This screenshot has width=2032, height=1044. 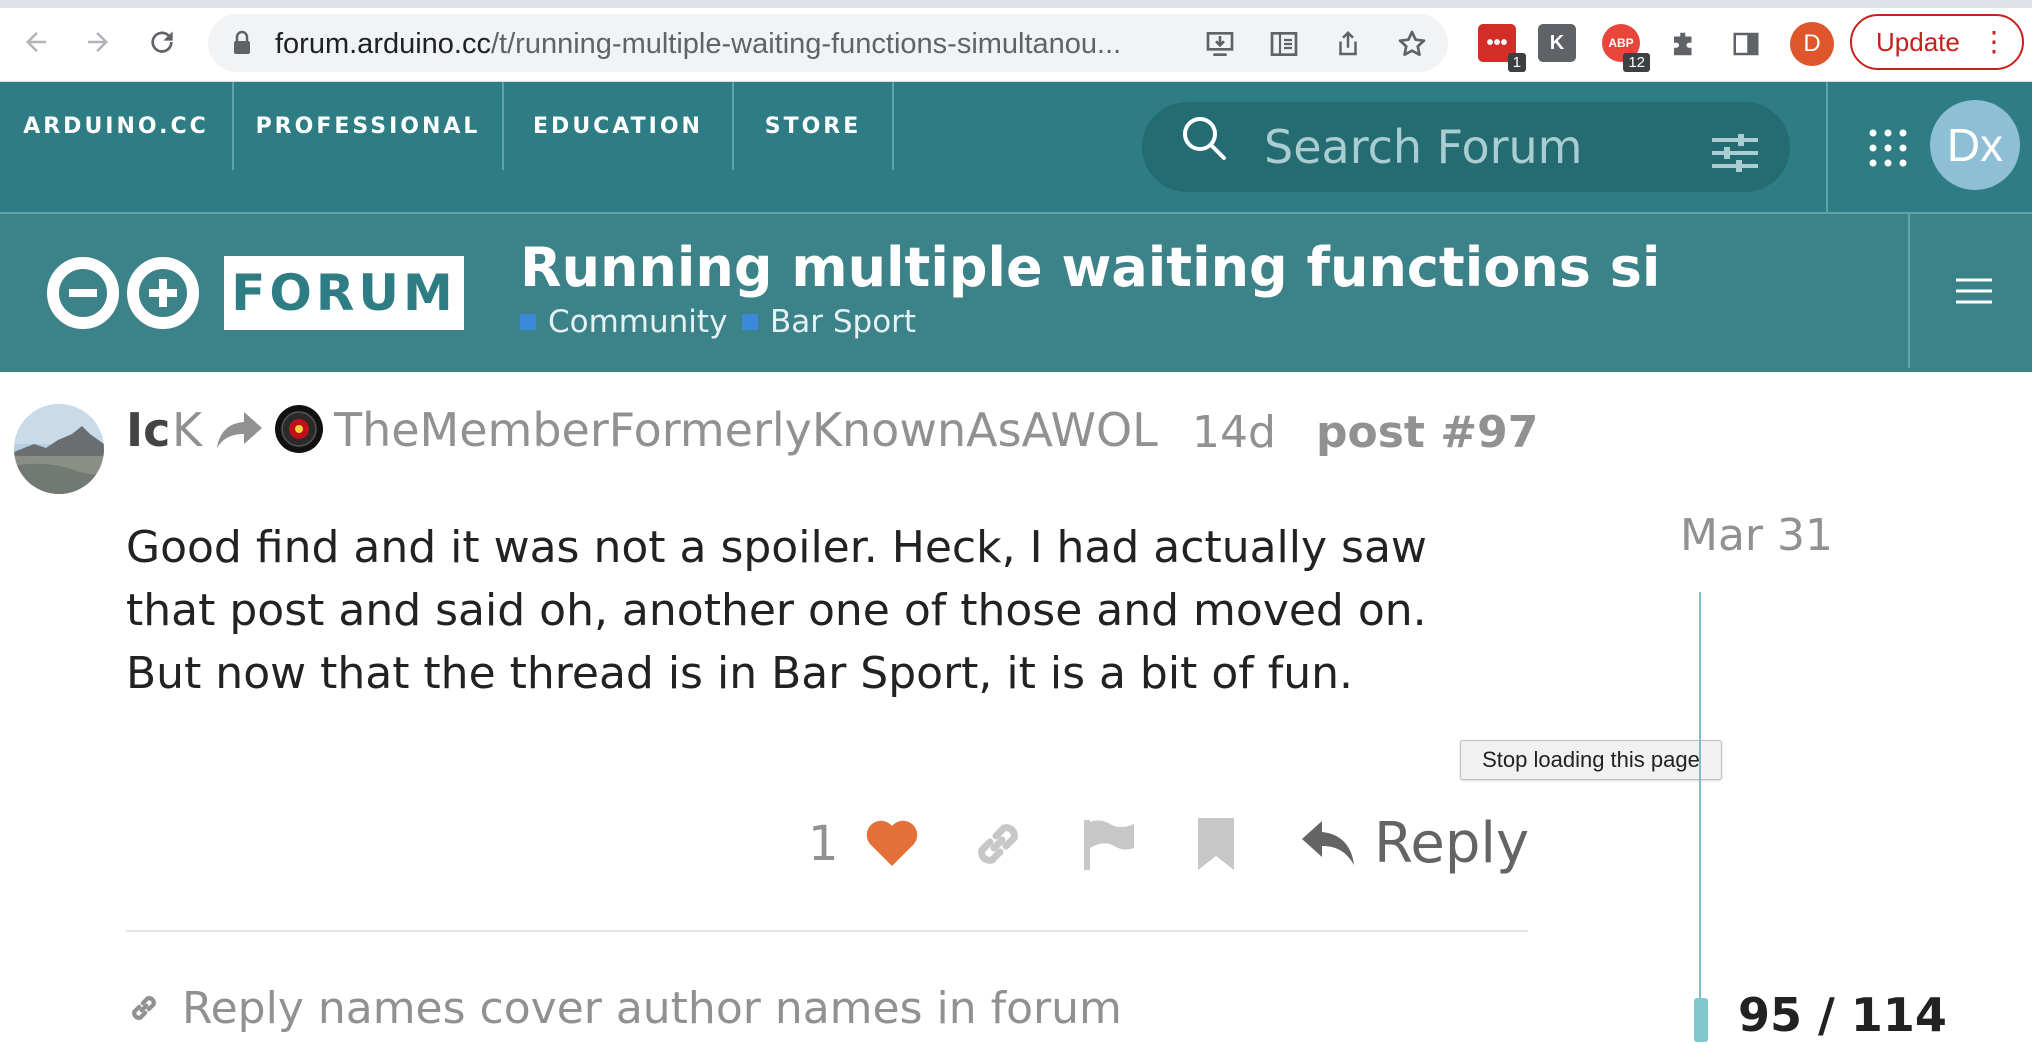 I want to click on reload-button, so click(x=162, y=42).